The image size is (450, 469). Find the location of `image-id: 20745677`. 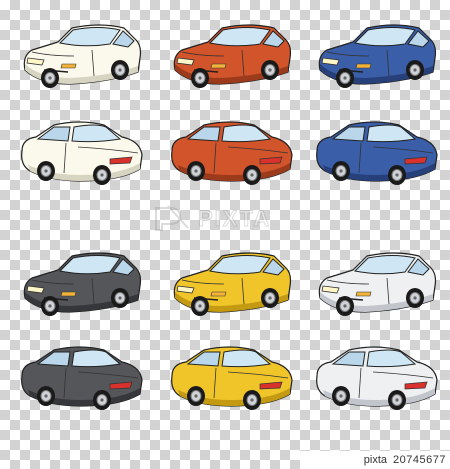

image-id: 20745677 is located at coordinates (419, 460).